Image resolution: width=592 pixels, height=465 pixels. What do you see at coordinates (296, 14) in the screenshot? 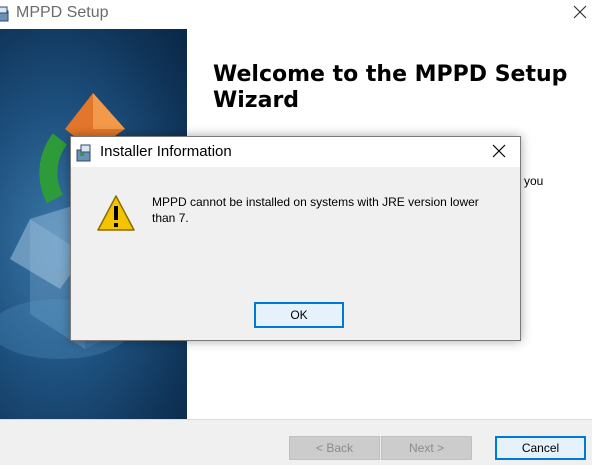
I see `window-titlebar: MPPD Setup` at bounding box center [296, 14].